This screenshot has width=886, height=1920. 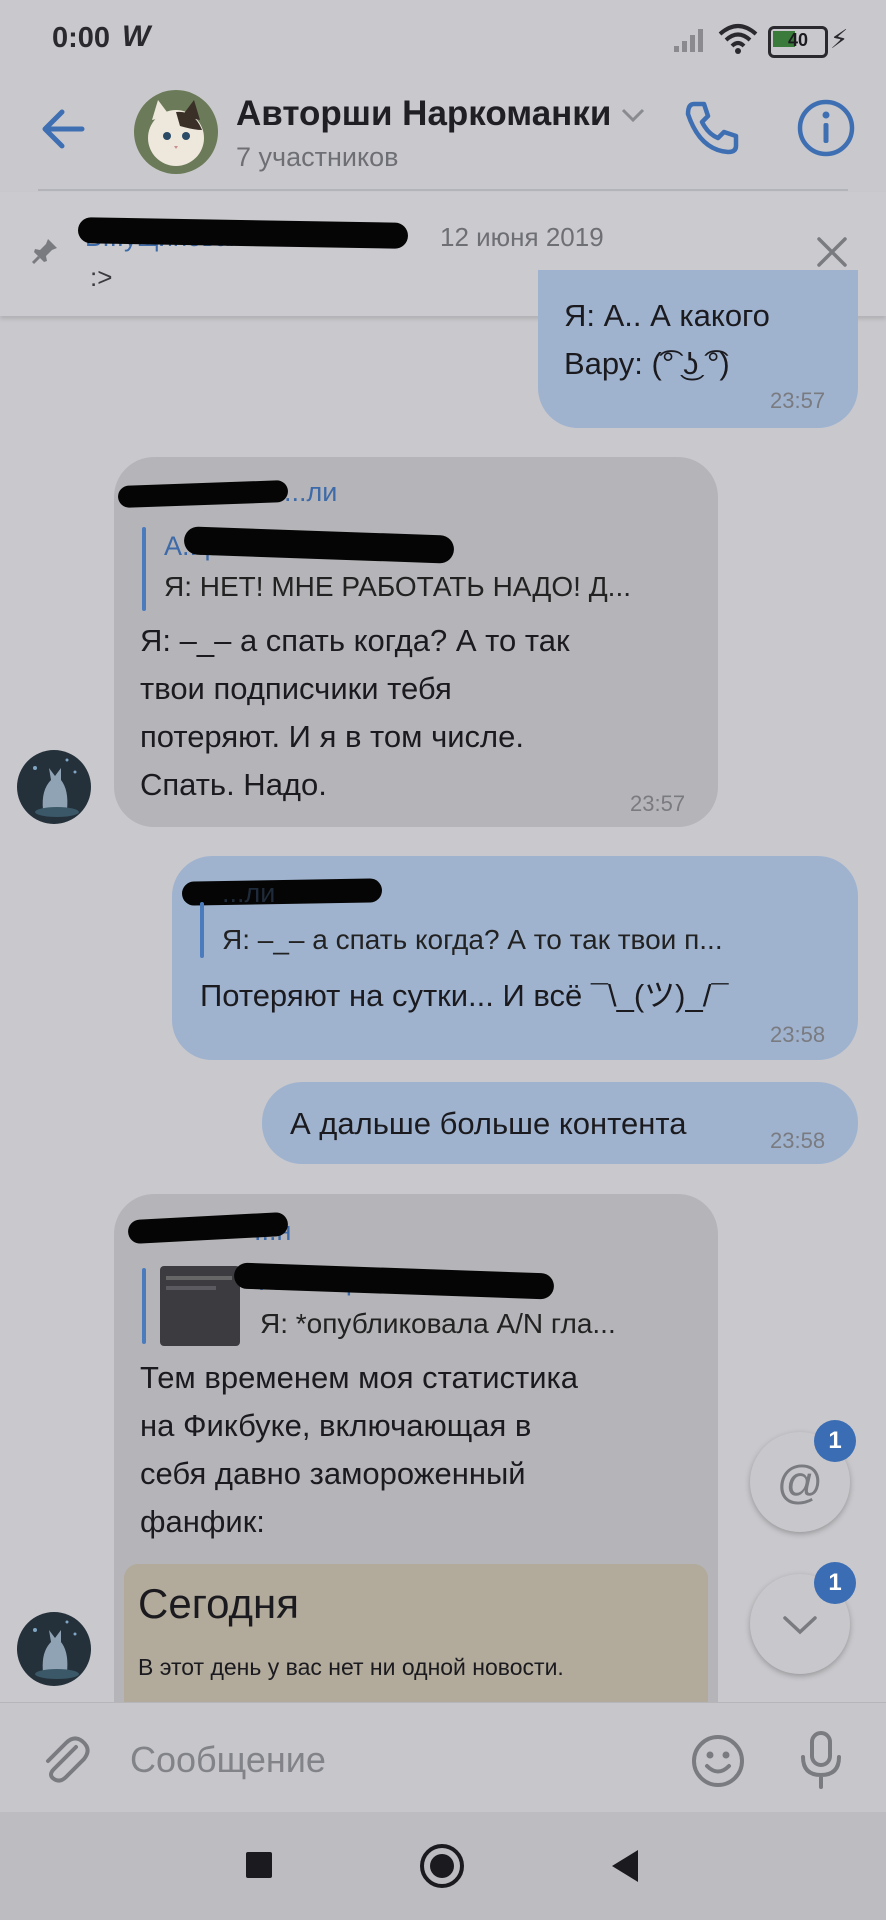 I want to click on info-icon, so click(x=826, y=128).